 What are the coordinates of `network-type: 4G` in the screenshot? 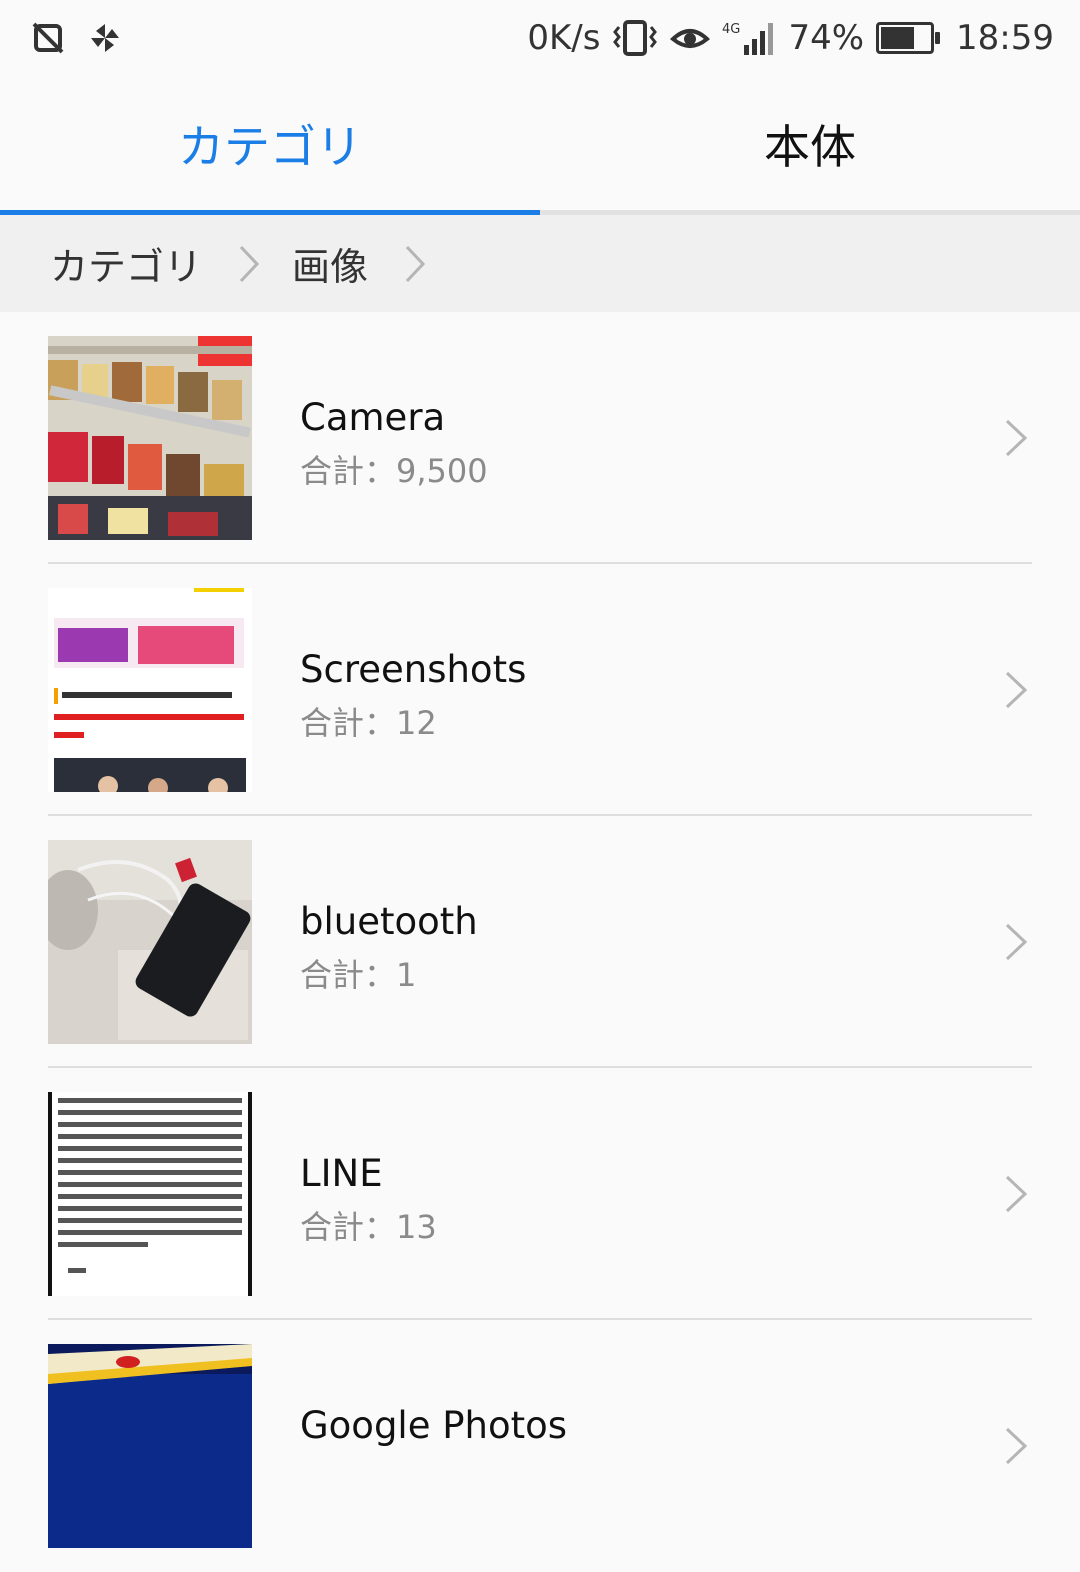 It's located at (731, 29).